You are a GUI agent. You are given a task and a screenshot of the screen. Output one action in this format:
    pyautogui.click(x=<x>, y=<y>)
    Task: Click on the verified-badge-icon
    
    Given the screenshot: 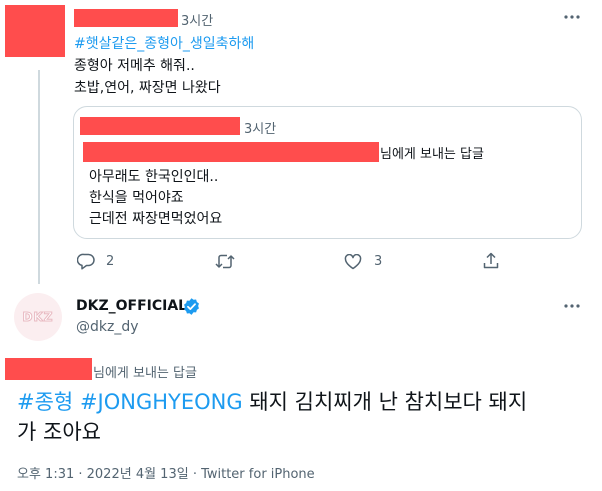 What is the action you would take?
    pyautogui.click(x=191, y=306)
    